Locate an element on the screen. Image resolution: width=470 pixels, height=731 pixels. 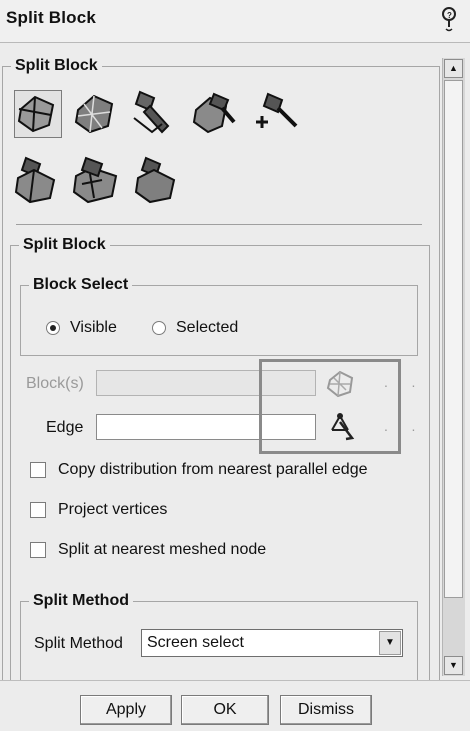
radio-selected-label: Selected is located at coordinates (207, 327).